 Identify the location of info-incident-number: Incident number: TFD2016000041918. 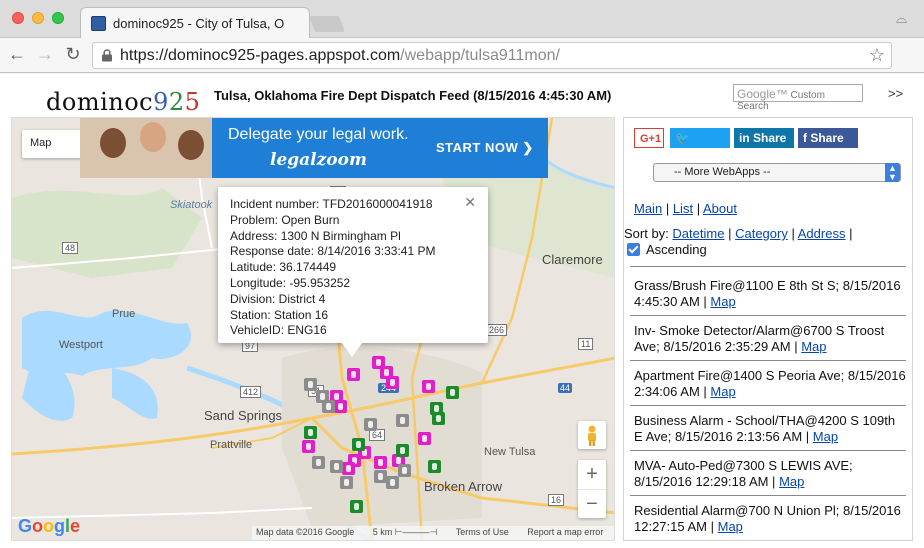
(331, 204).